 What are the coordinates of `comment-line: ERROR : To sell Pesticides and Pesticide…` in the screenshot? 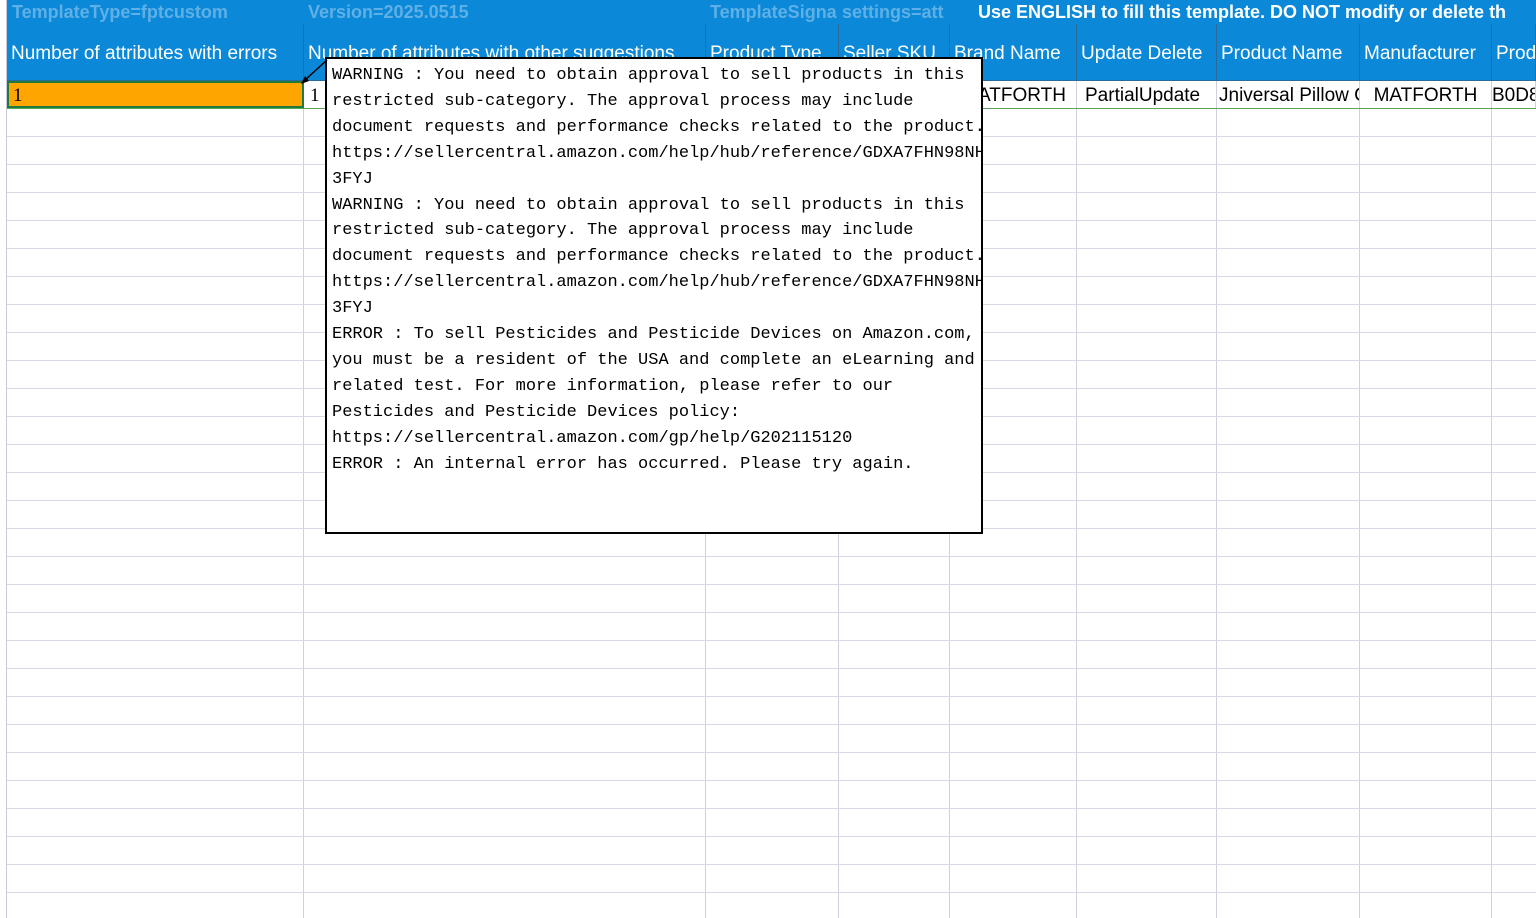 It's located at (653, 335).